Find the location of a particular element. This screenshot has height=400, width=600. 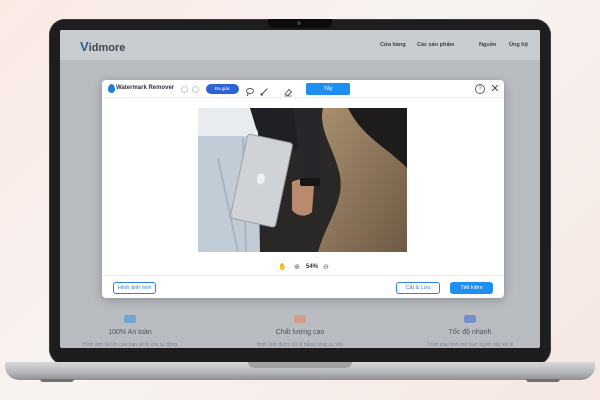

polygon-tool-button: Đa giác is located at coordinates (222, 89).